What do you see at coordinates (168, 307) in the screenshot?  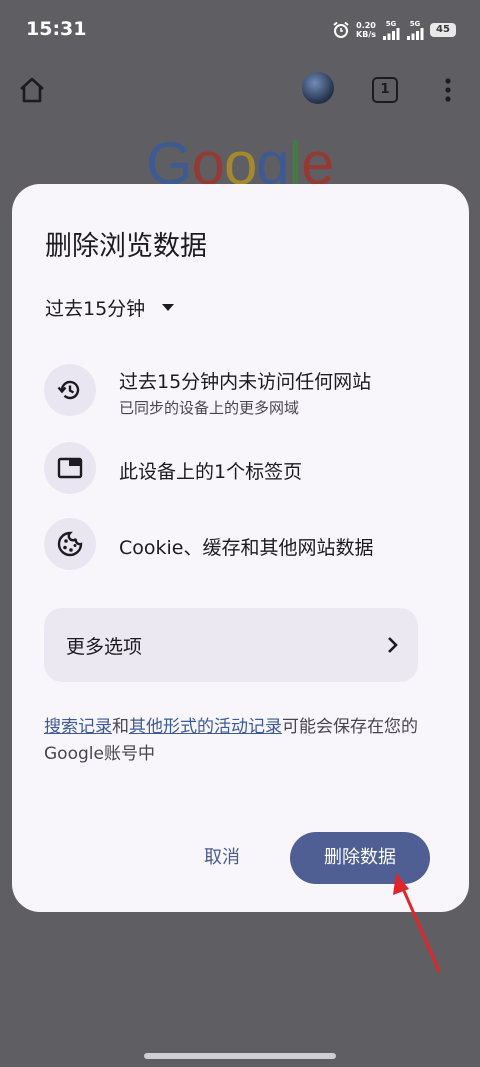 I see `dropdown-caret-icon` at bounding box center [168, 307].